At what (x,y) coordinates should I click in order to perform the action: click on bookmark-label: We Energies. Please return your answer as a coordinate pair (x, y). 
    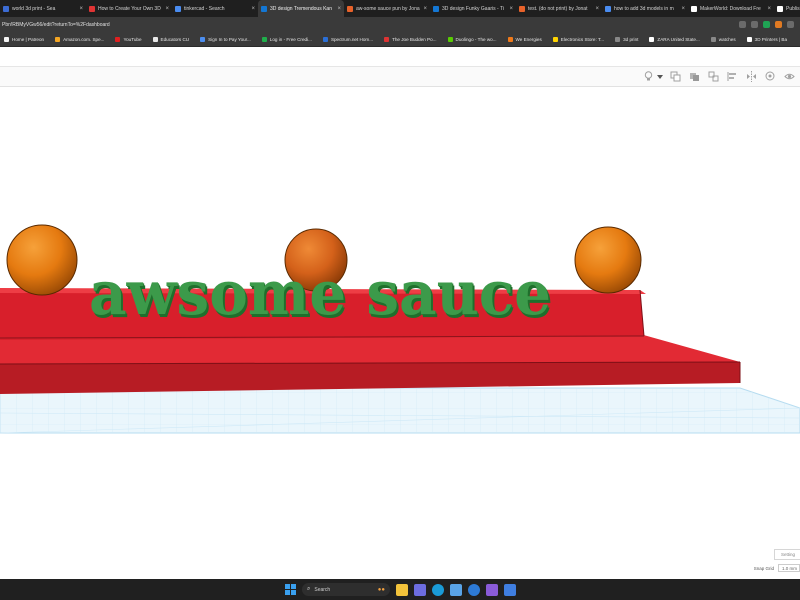
    Looking at the image, I should click on (528, 39).